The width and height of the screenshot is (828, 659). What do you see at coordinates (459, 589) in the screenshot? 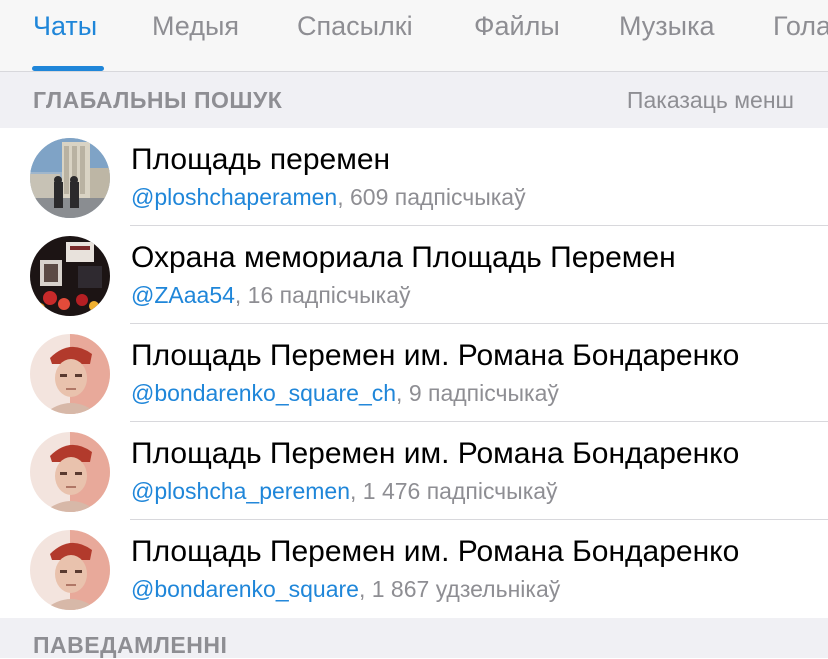
I see `member-count: , 1 867 удзельнікаў` at bounding box center [459, 589].